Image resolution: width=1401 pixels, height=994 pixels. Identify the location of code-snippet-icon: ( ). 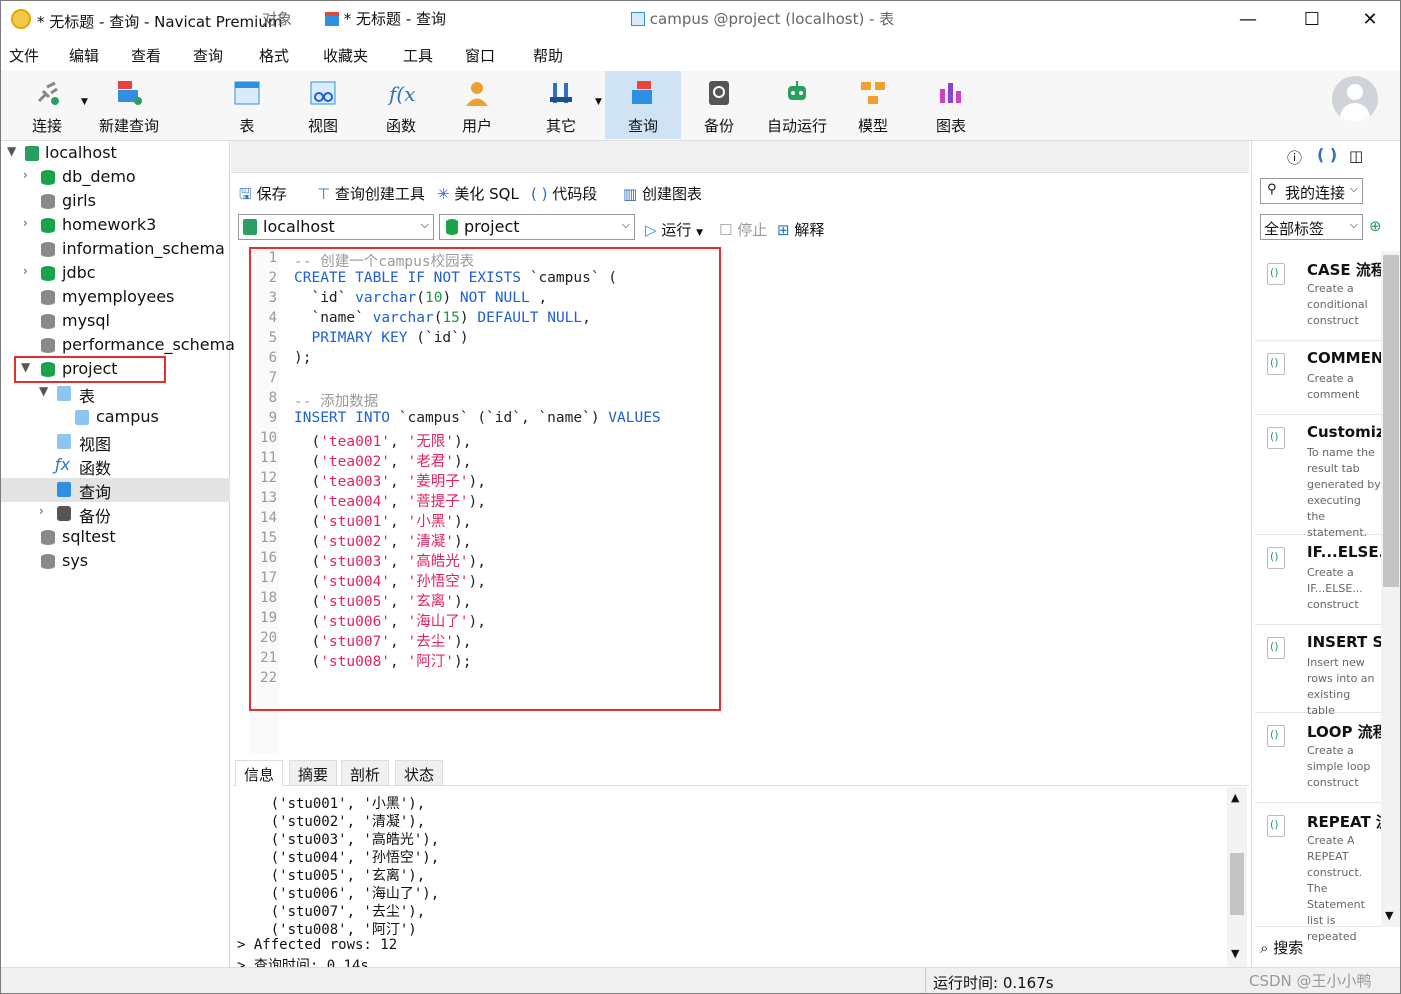
(1327, 154).